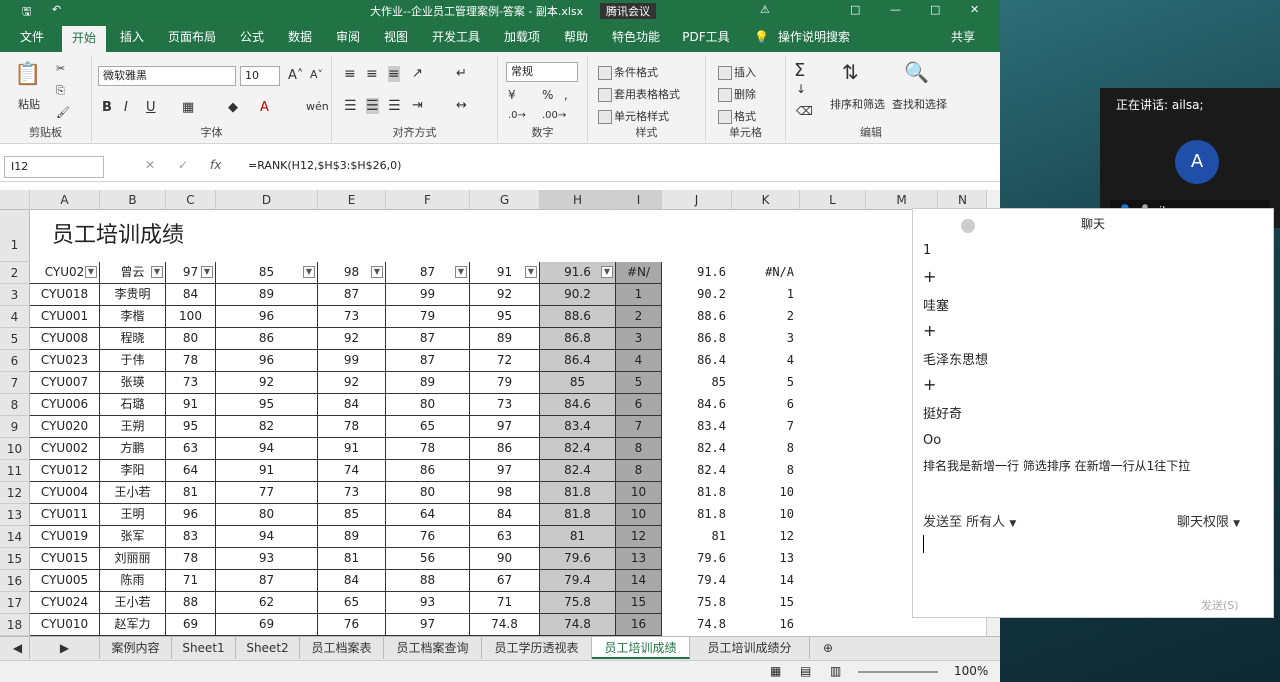  I want to click on table-cell: 5, so click(639, 383).